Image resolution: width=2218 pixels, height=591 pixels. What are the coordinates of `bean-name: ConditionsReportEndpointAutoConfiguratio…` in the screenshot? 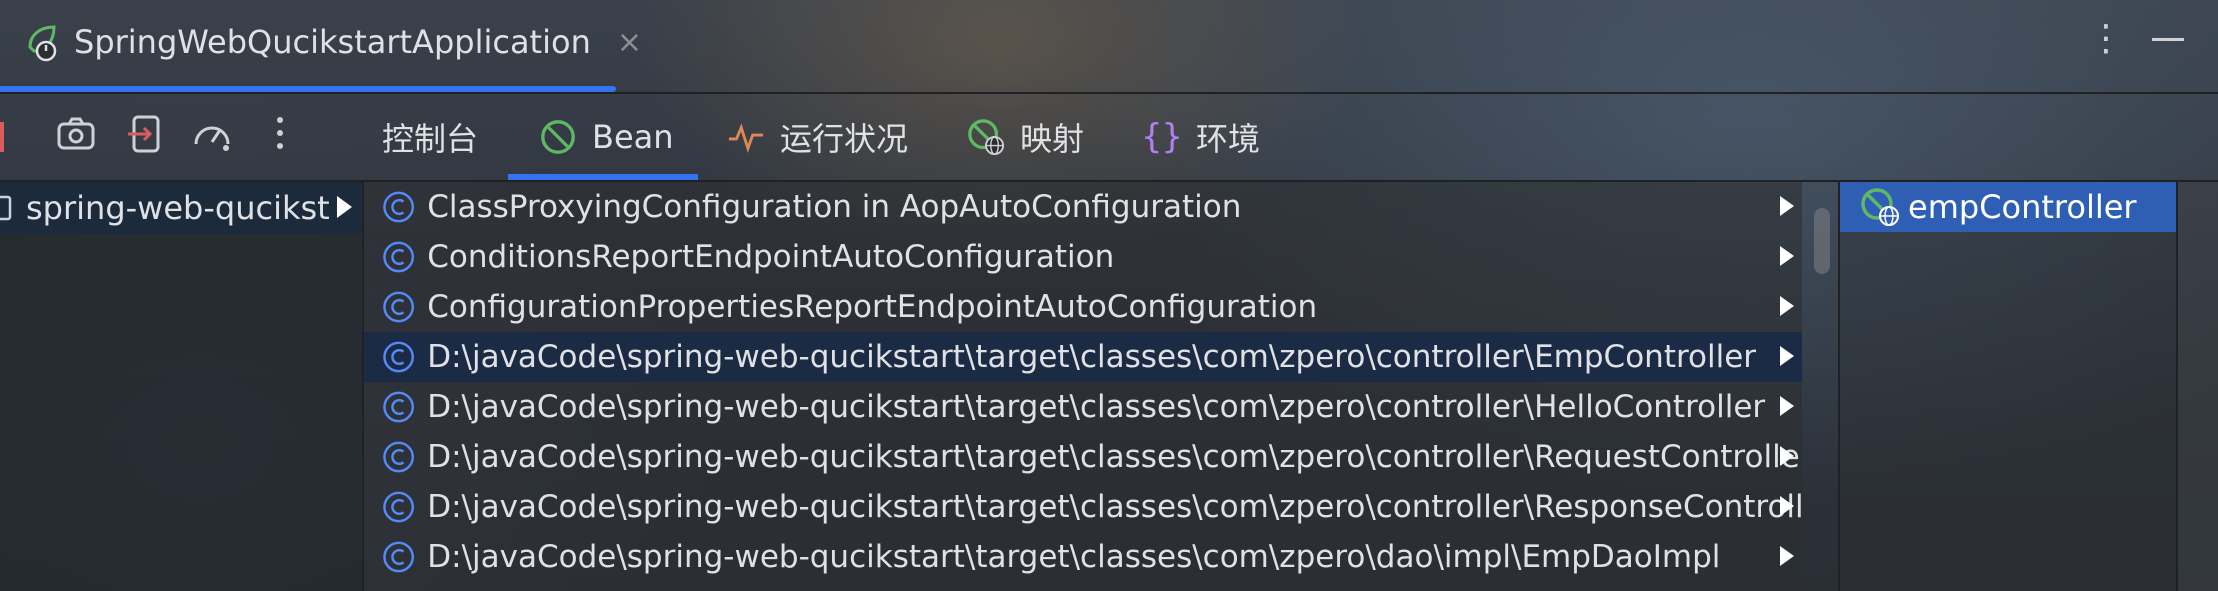 It's located at (771, 257).